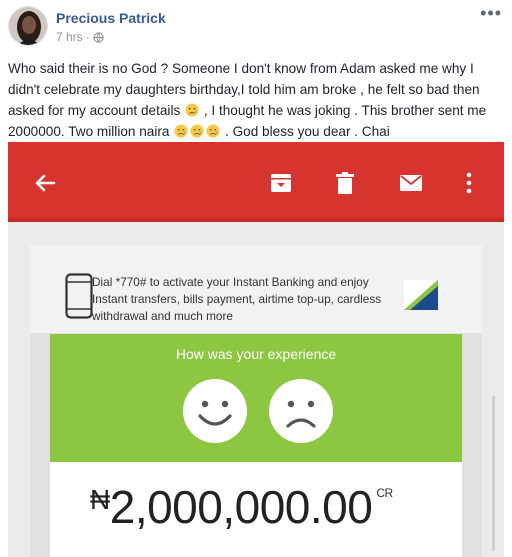  What do you see at coordinates (256, 27) in the screenshot?
I see `post-header: Precious Patrick 7 hrs · •••` at bounding box center [256, 27].